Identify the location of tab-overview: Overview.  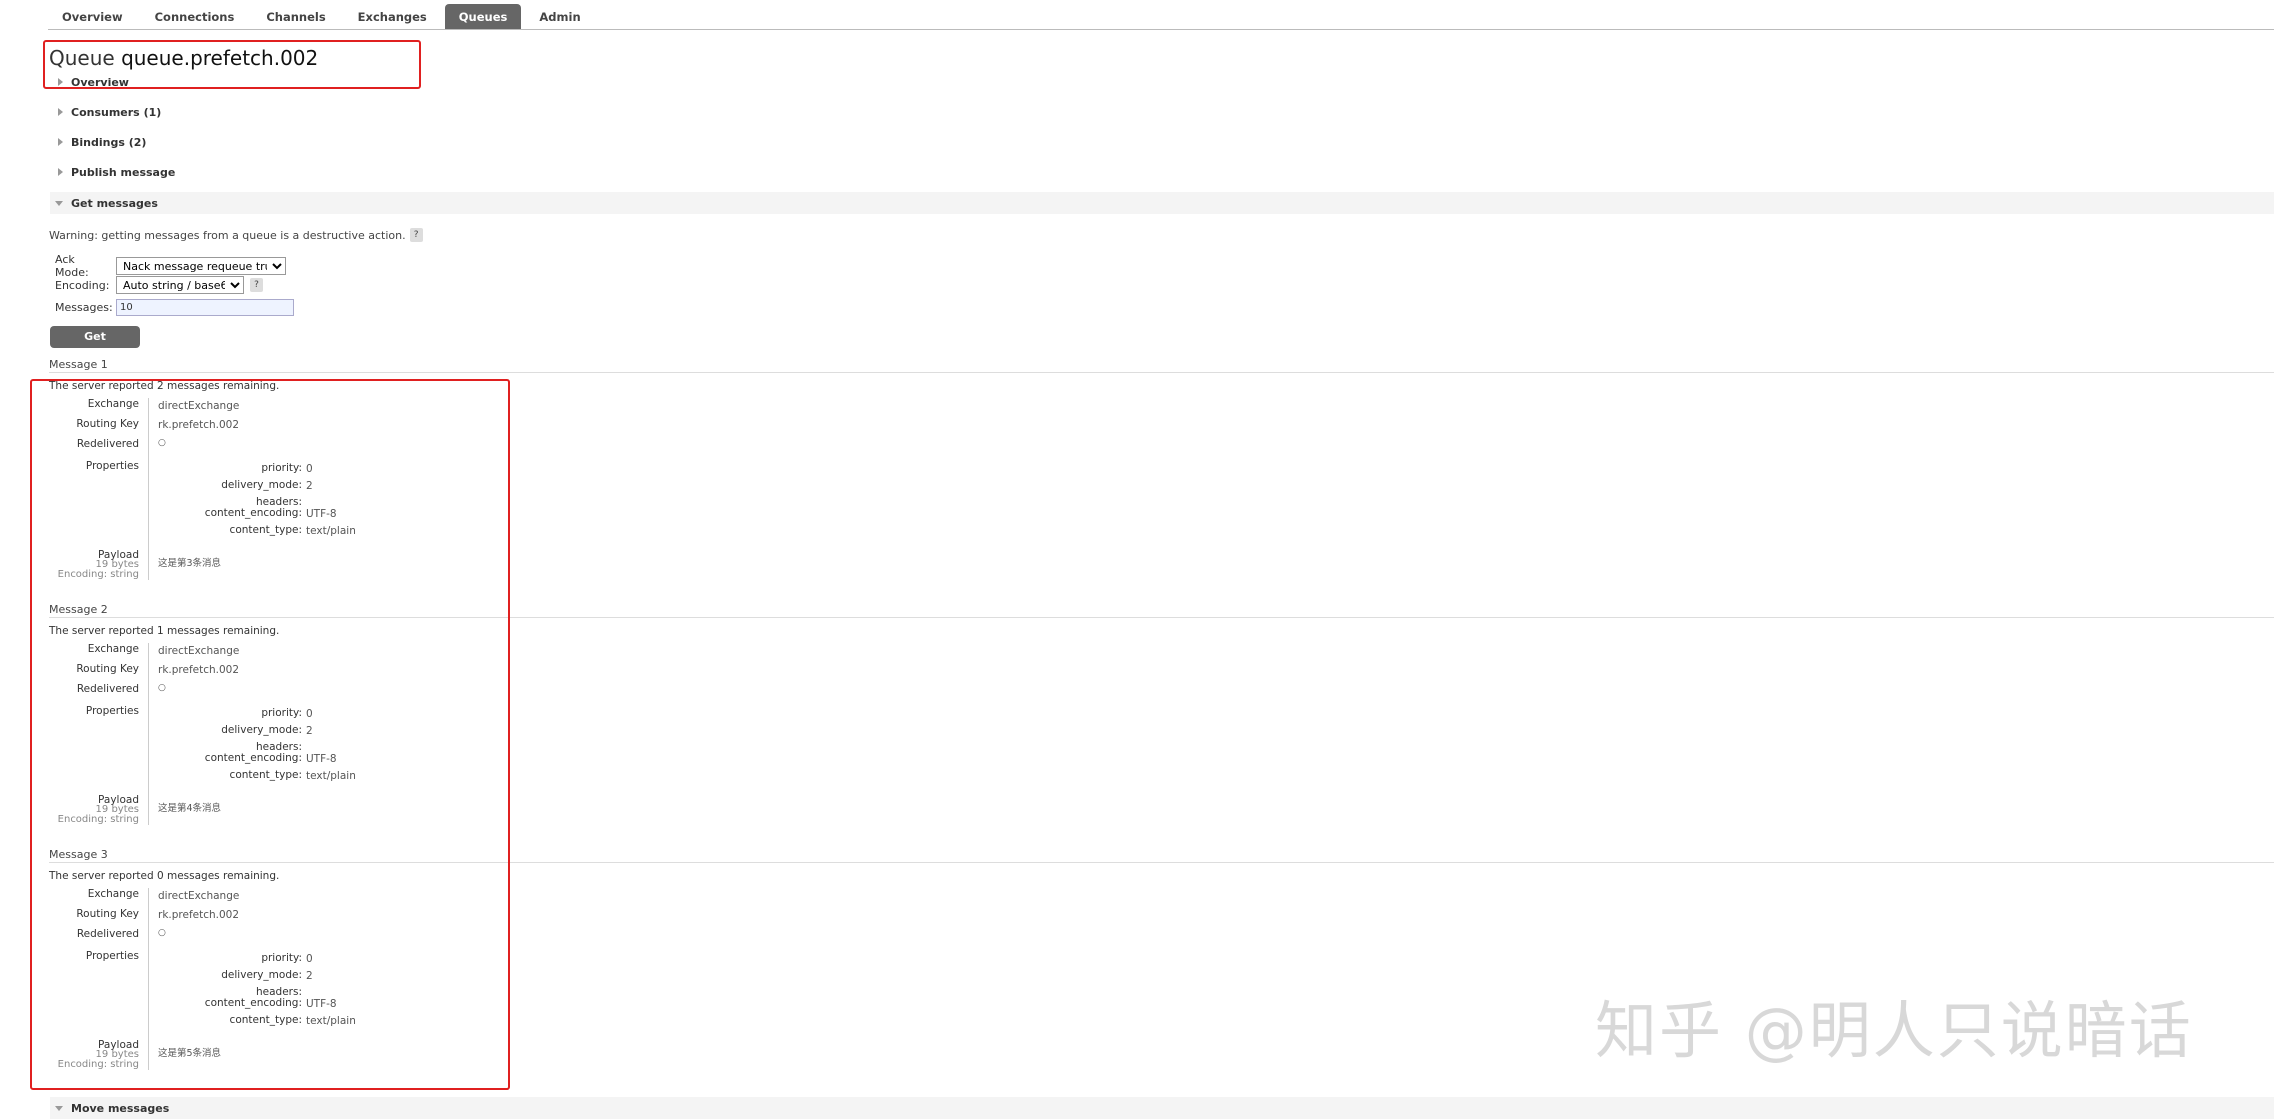
(92, 17).